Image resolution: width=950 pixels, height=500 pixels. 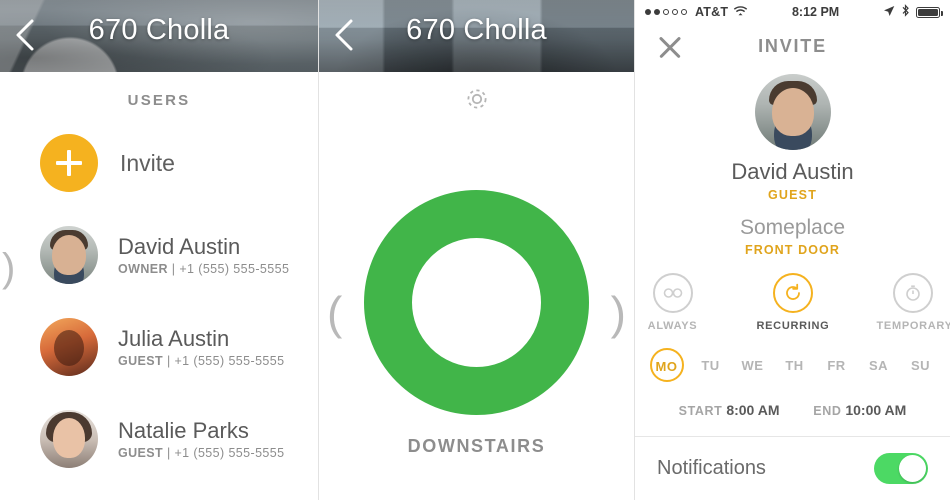 I want to click on list-item: David Austin OWNER | +1 (555) 555-5555, so click(x=159, y=255).